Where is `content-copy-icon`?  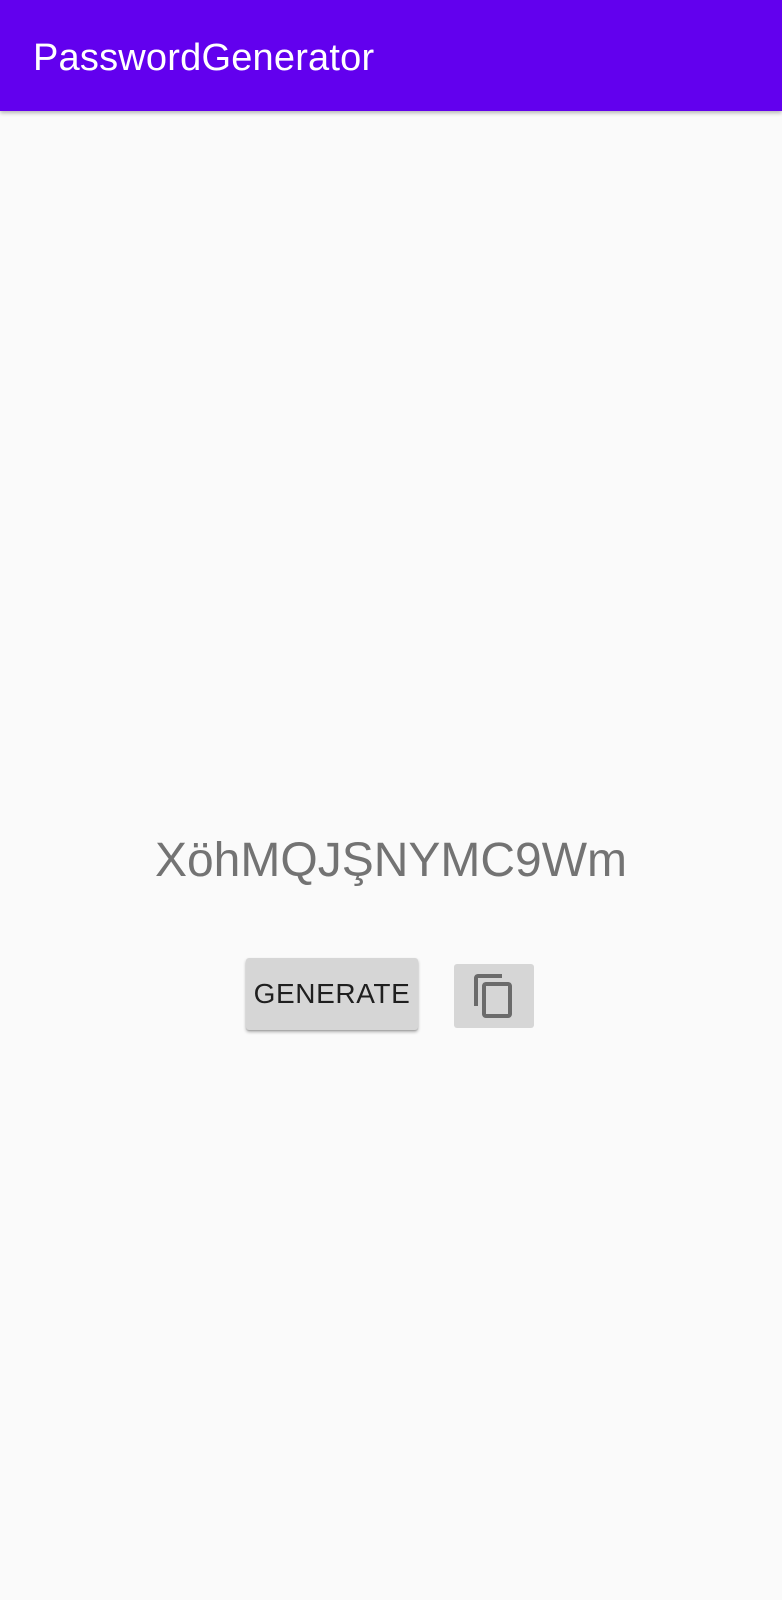 content-copy-icon is located at coordinates (493, 996).